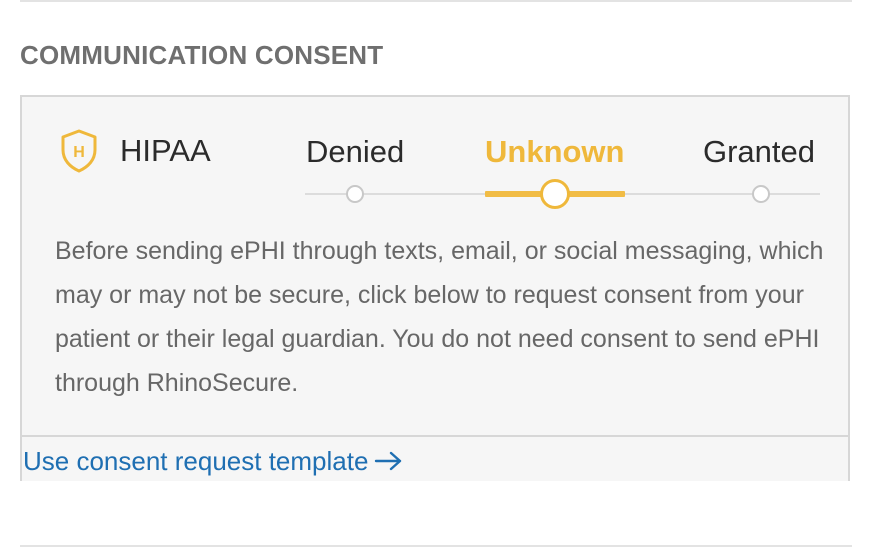 The height and width of the screenshot is (548, 874). What do you see at coordinates (435, 458) in the screenshot?
I see `card-footer: Use consent request template` at bounding box center [435, 458].